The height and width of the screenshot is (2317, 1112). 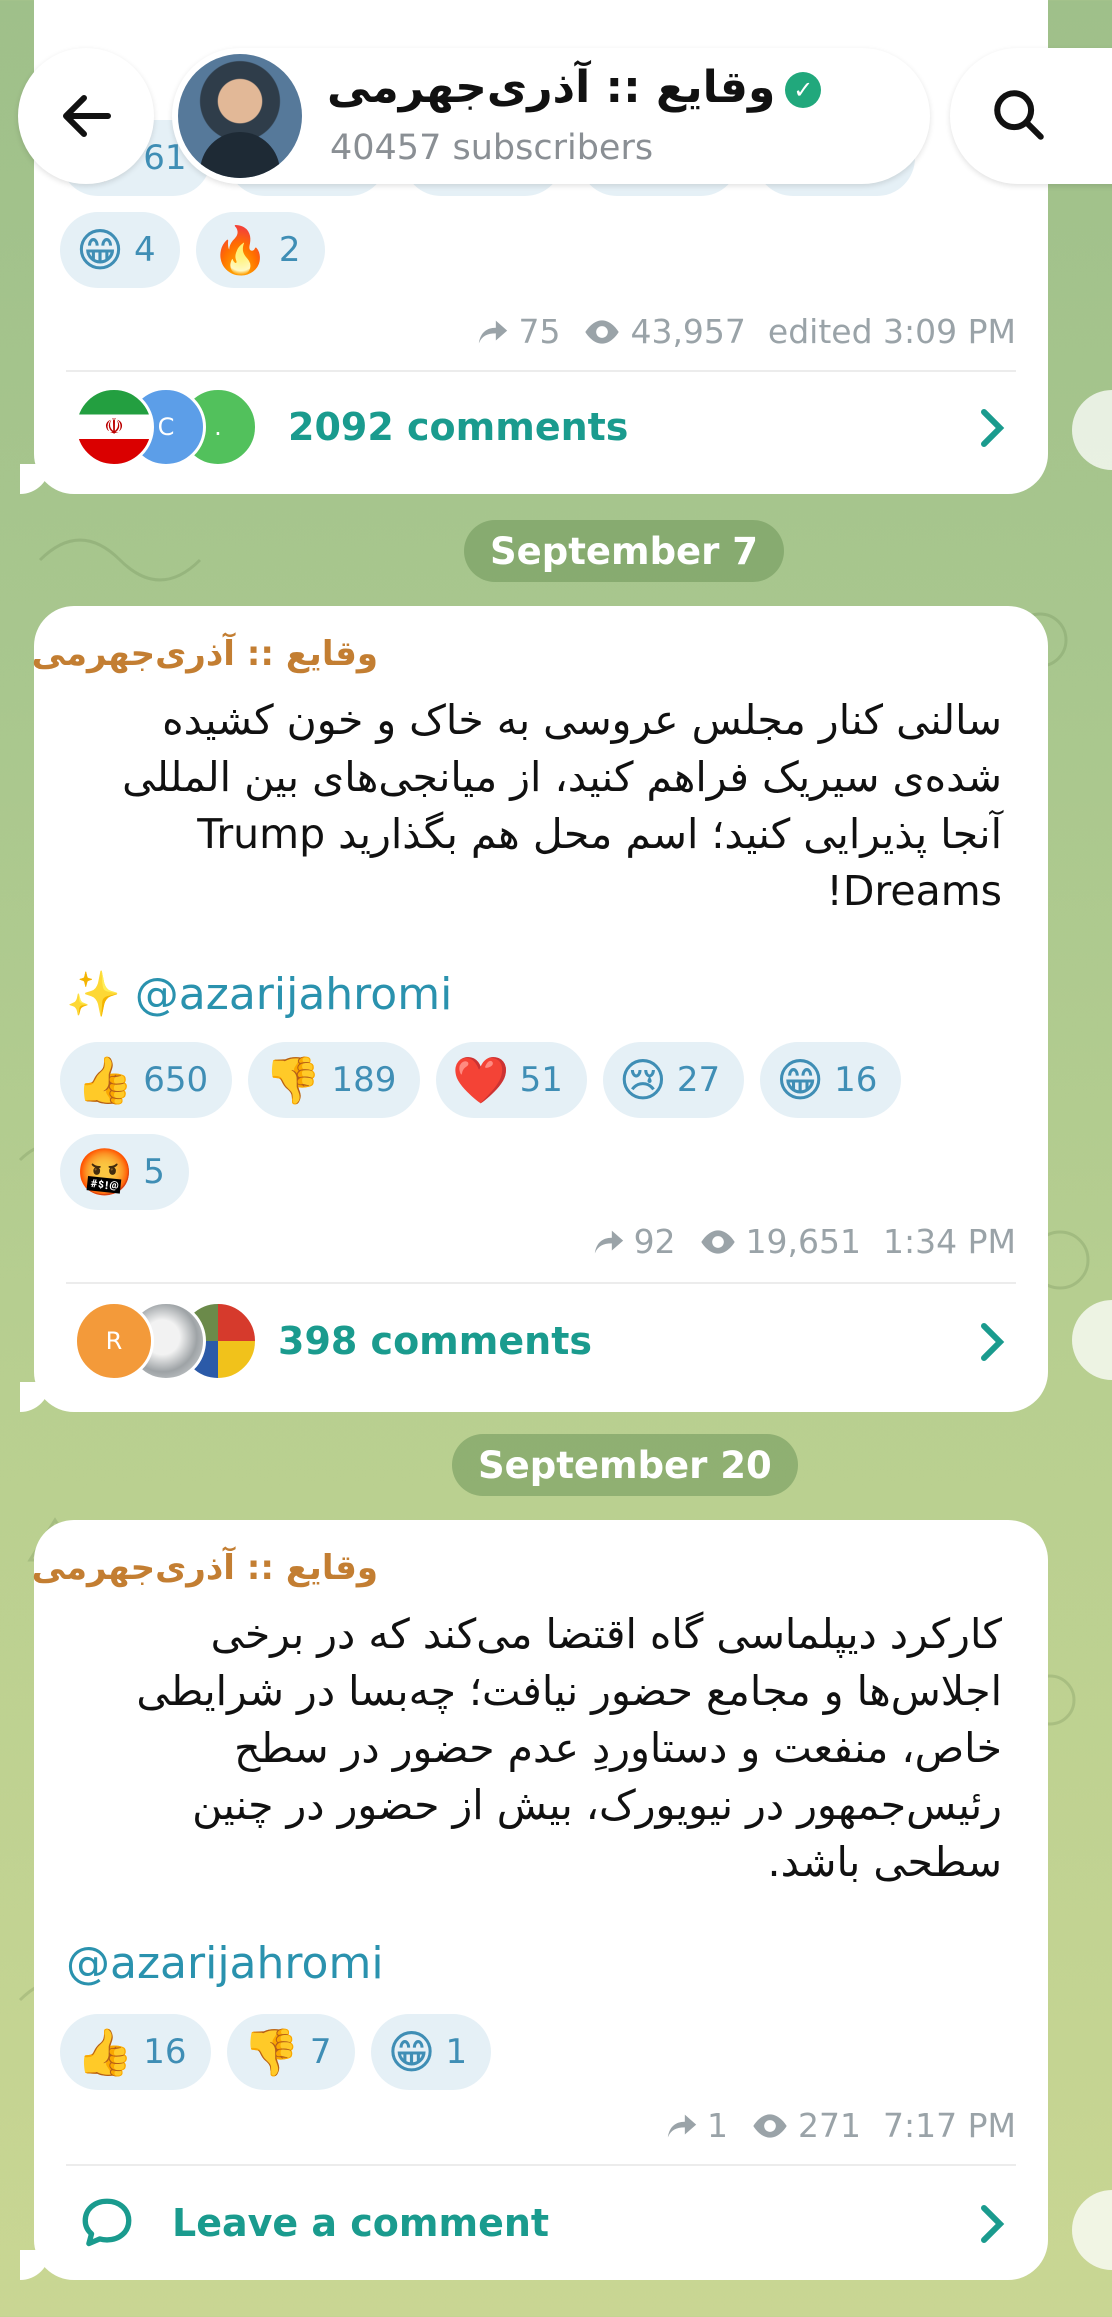 I want to click on reaction-count: 650, so click(x=176, y=1080).